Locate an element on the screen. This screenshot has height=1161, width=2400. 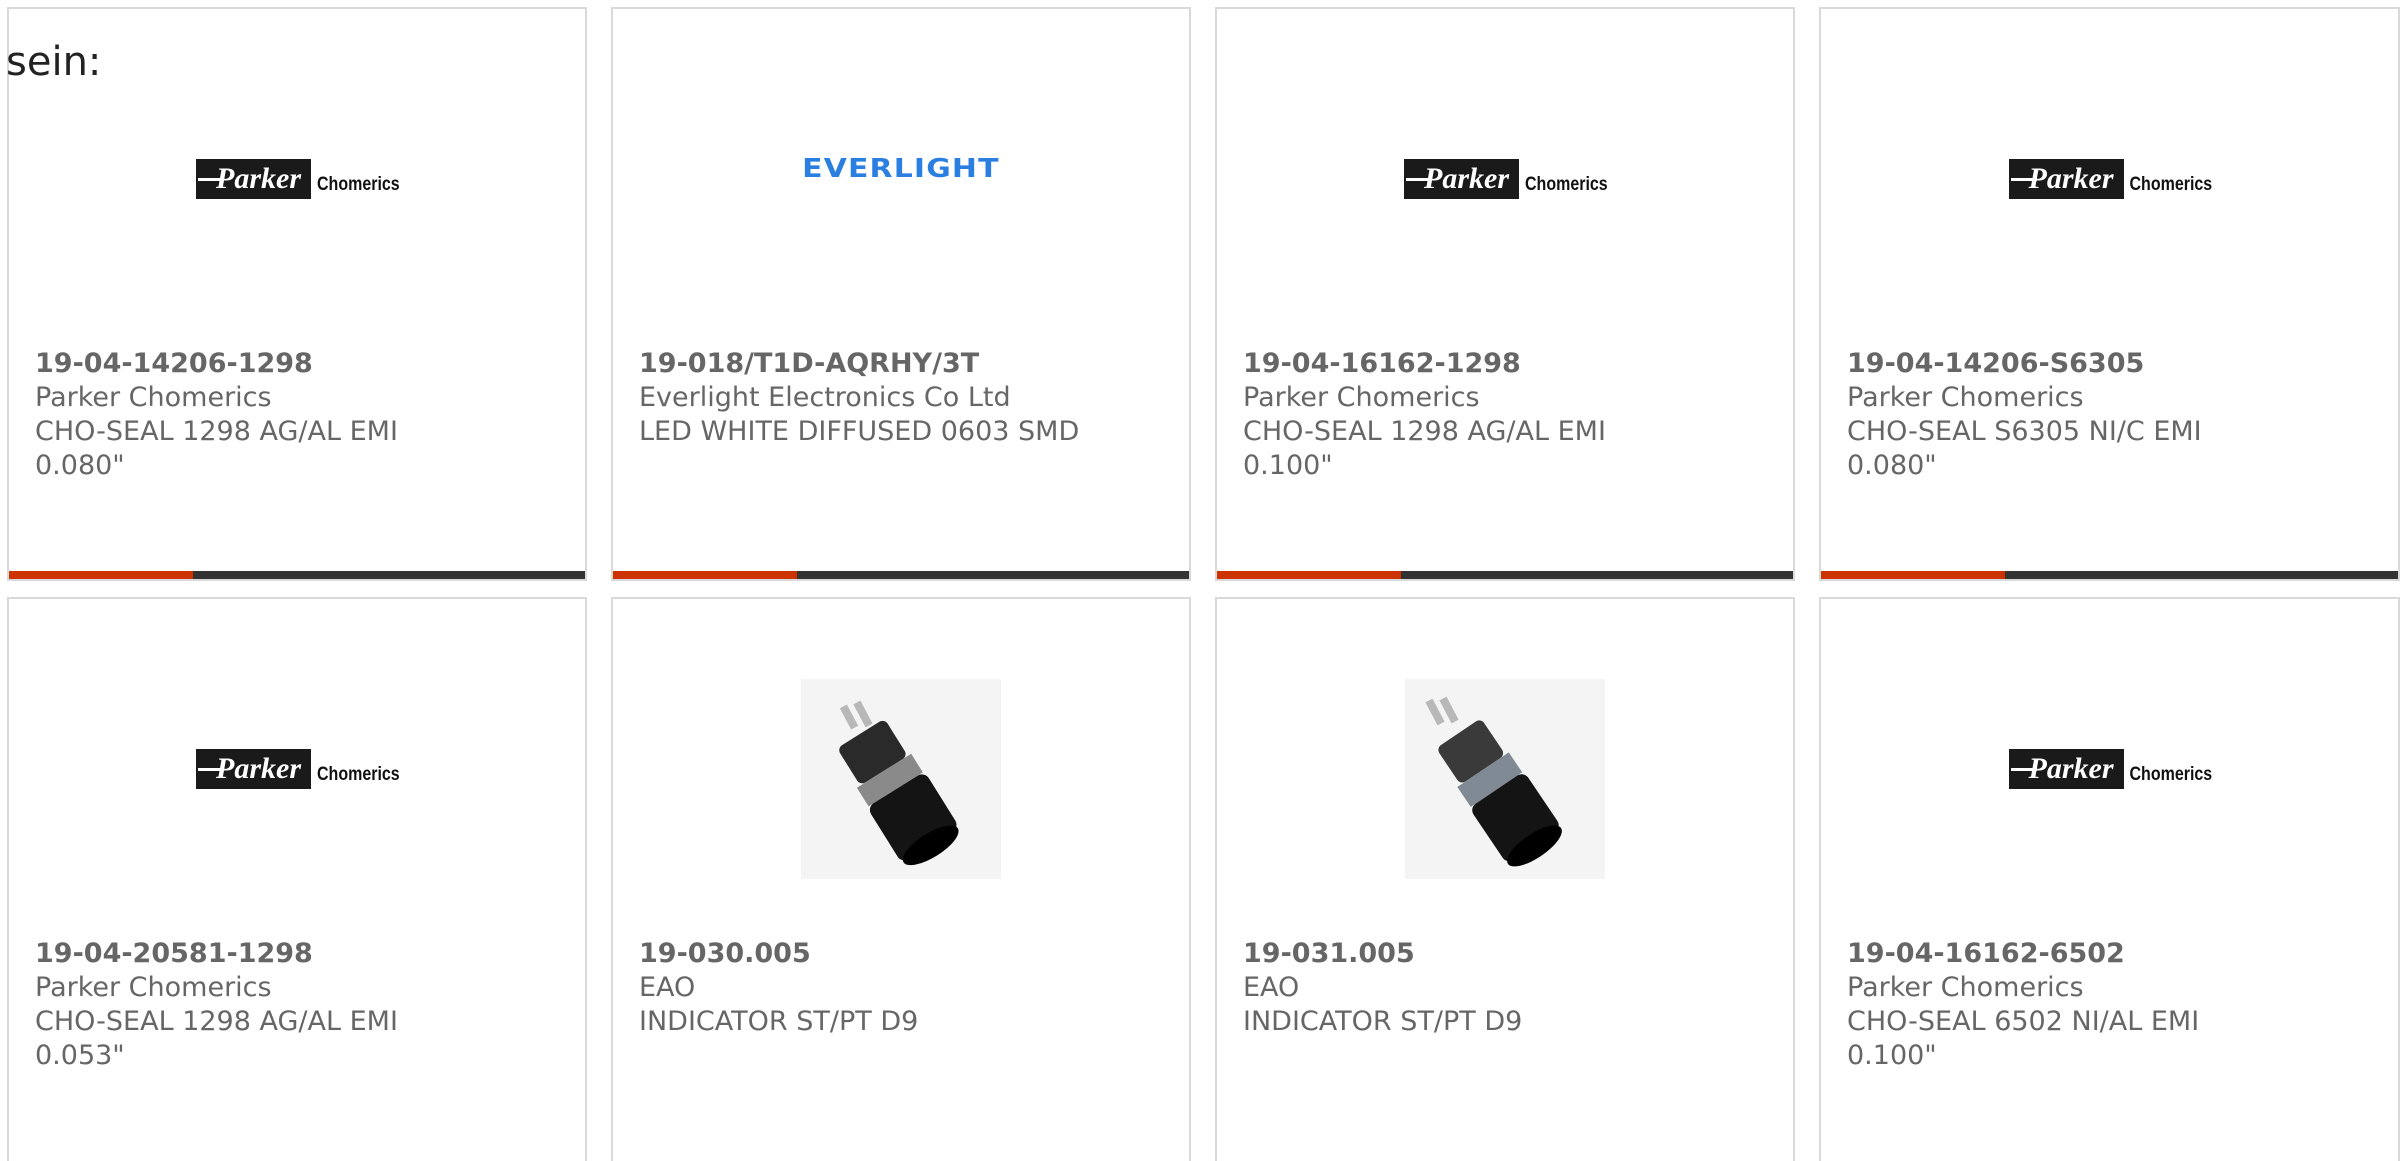
product-card: 19-030.005 EAO INDICATOR ST/PT D9 is located at coordinates (901, 879).